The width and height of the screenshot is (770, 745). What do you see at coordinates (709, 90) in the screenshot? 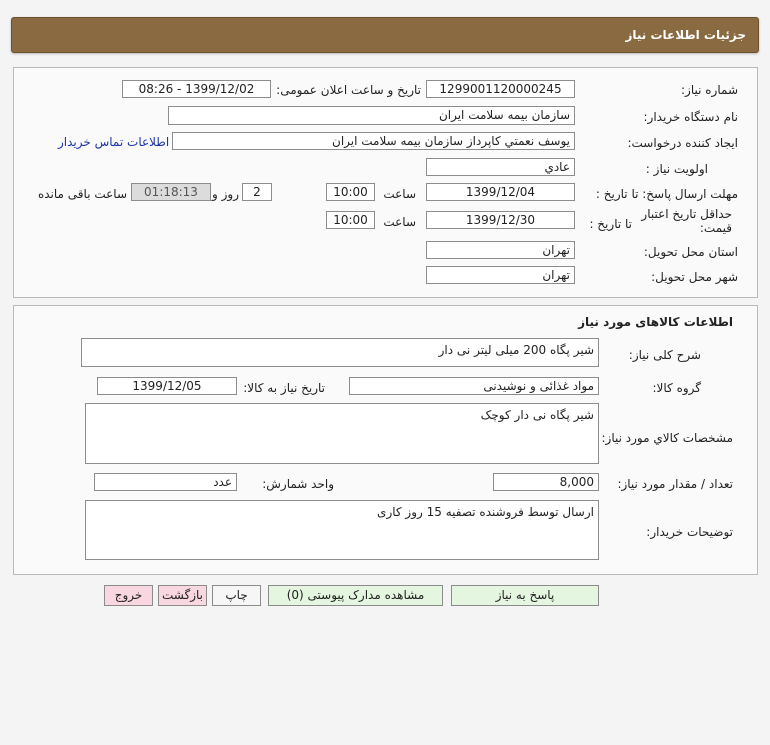
I see `need-number-label: شماره نیاز:` at bounding box center [709, 90].